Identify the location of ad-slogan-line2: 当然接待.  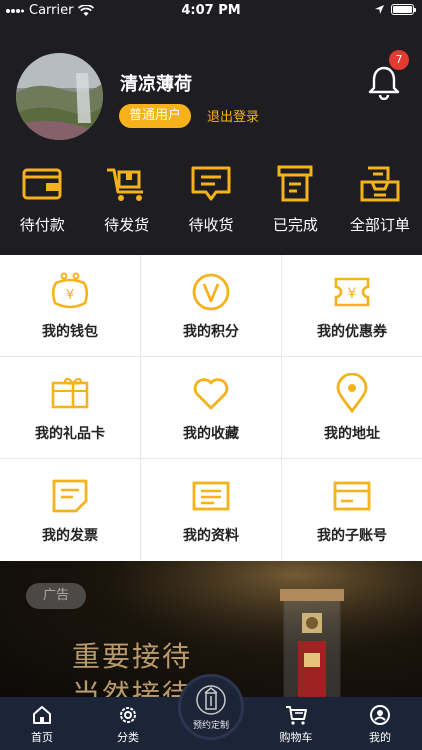
(132, 687).